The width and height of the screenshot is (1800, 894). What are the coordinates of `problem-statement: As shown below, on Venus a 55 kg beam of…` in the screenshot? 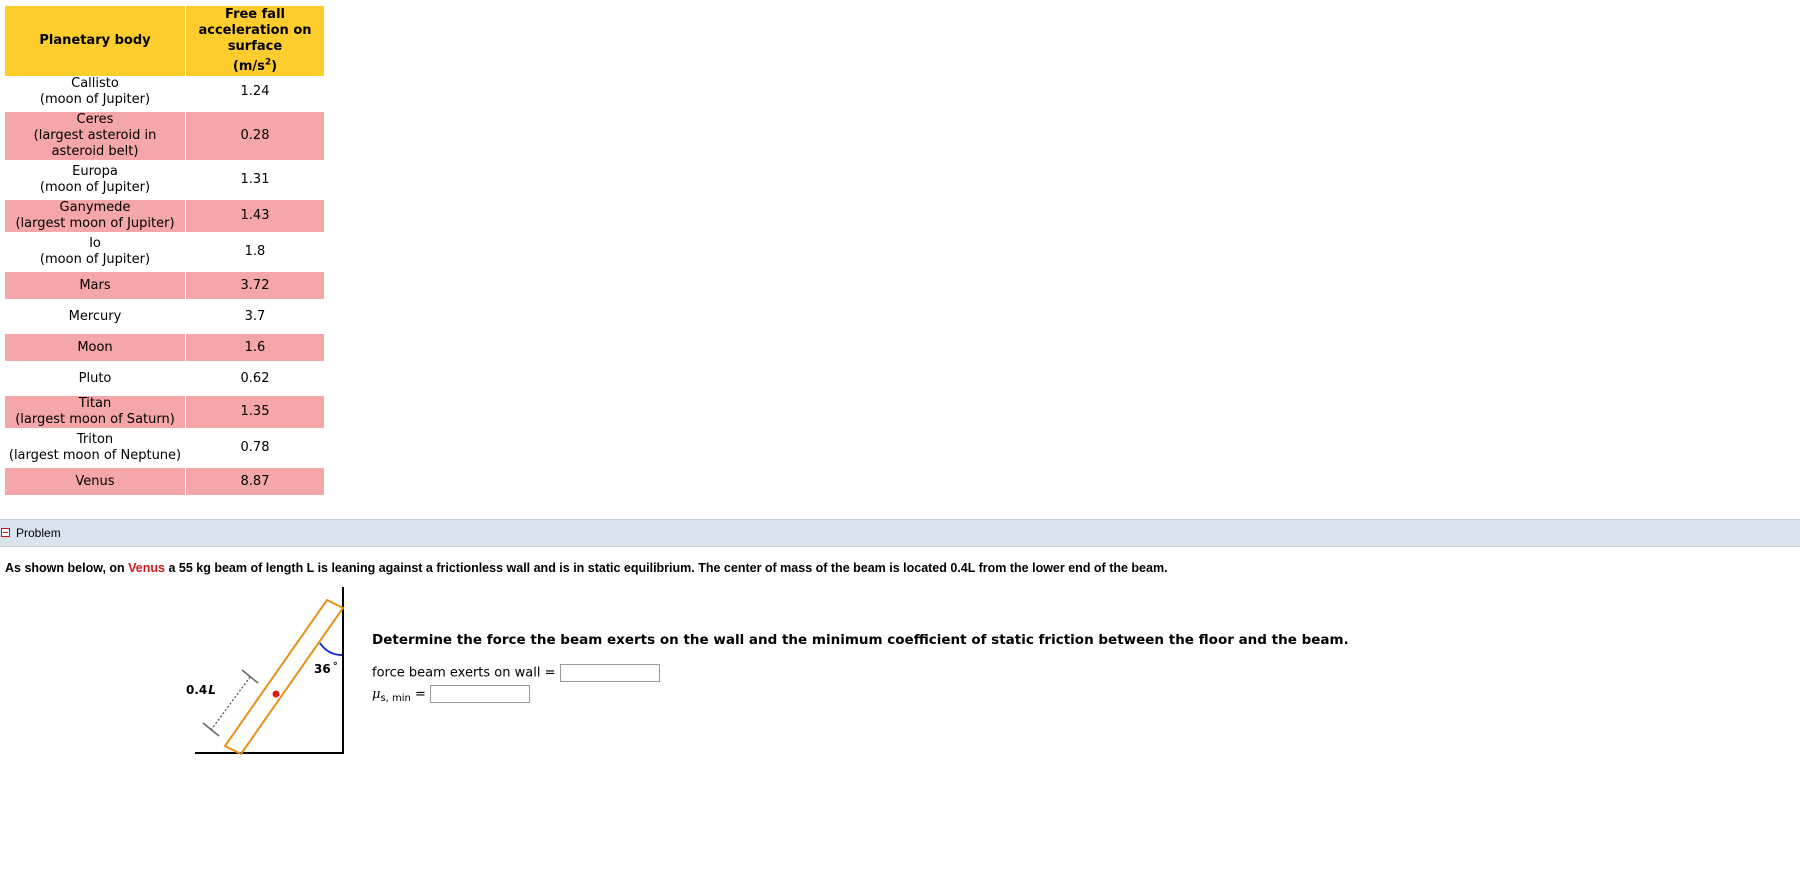 It's located at (586, 568).